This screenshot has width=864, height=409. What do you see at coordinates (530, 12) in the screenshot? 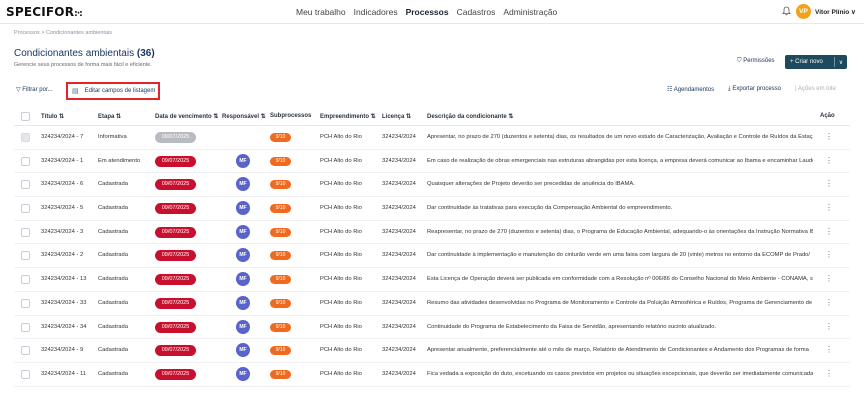
I see `nav-administracao: Administração` at bounding box center [530, 12].